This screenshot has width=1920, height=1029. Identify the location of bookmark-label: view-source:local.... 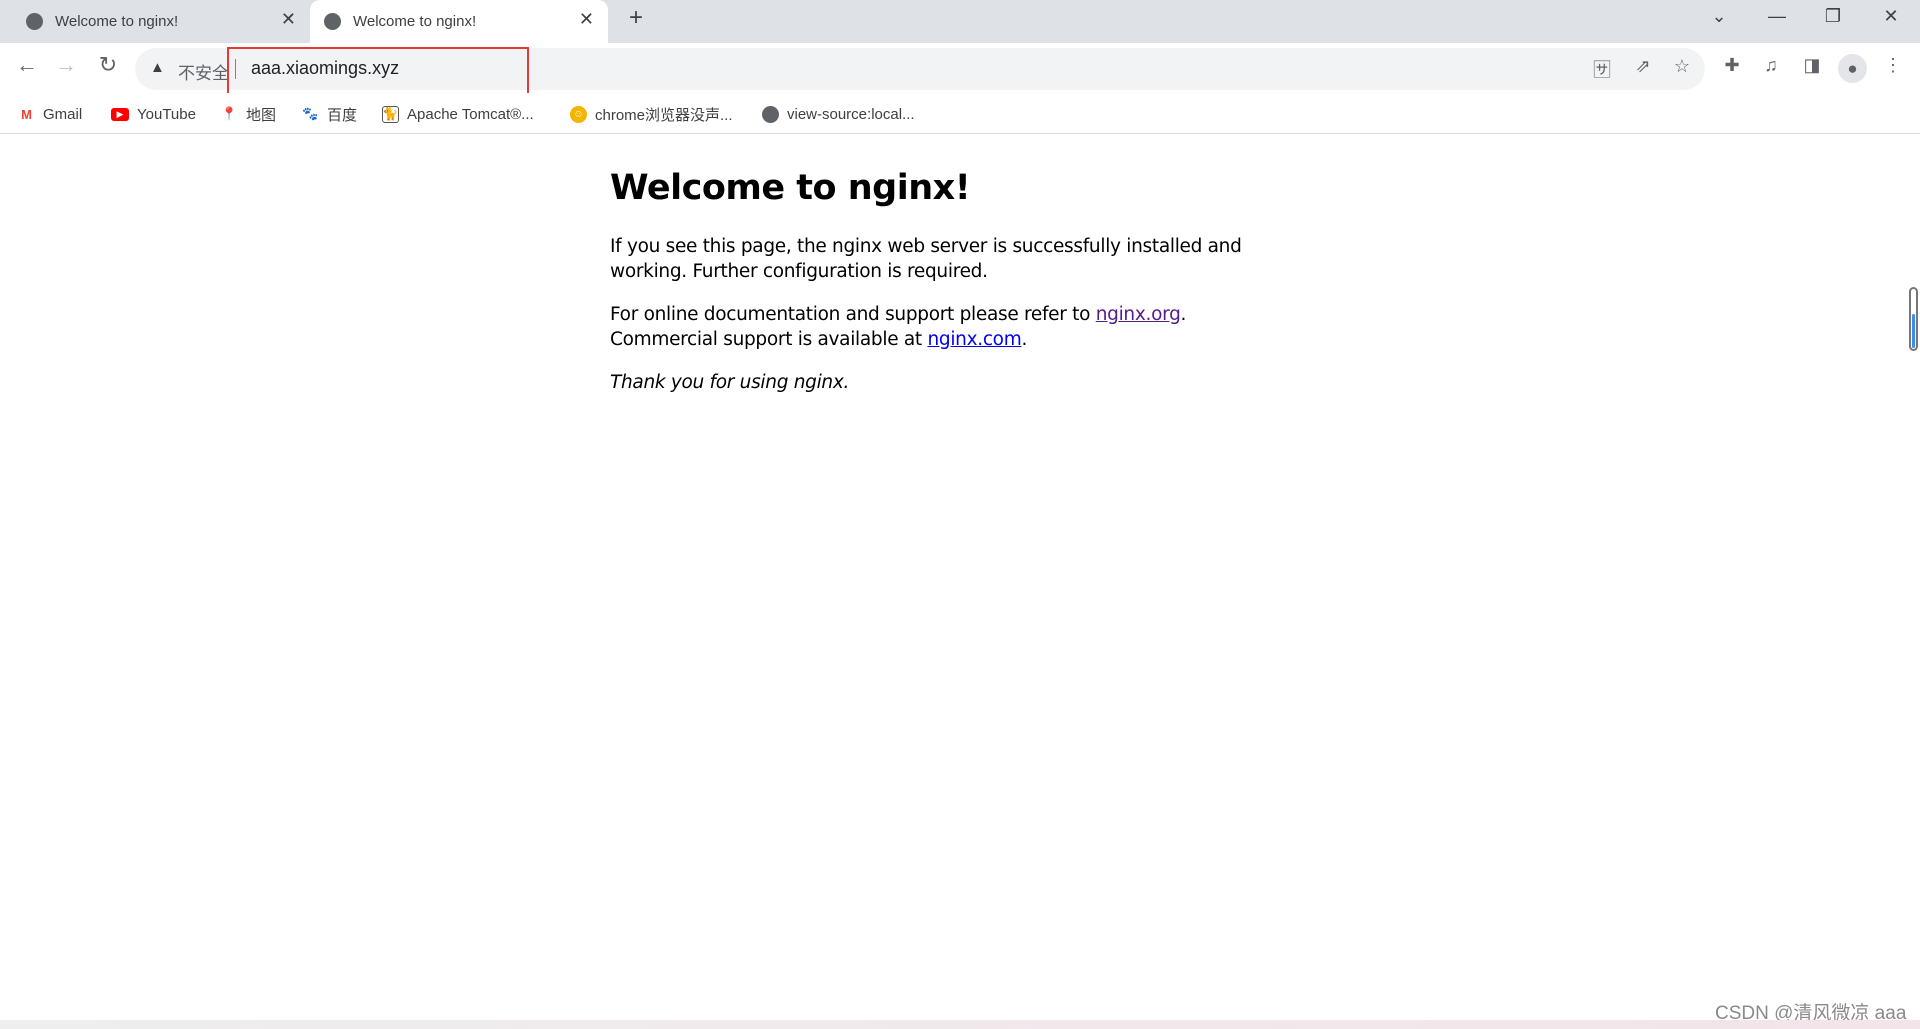
(851, 114).